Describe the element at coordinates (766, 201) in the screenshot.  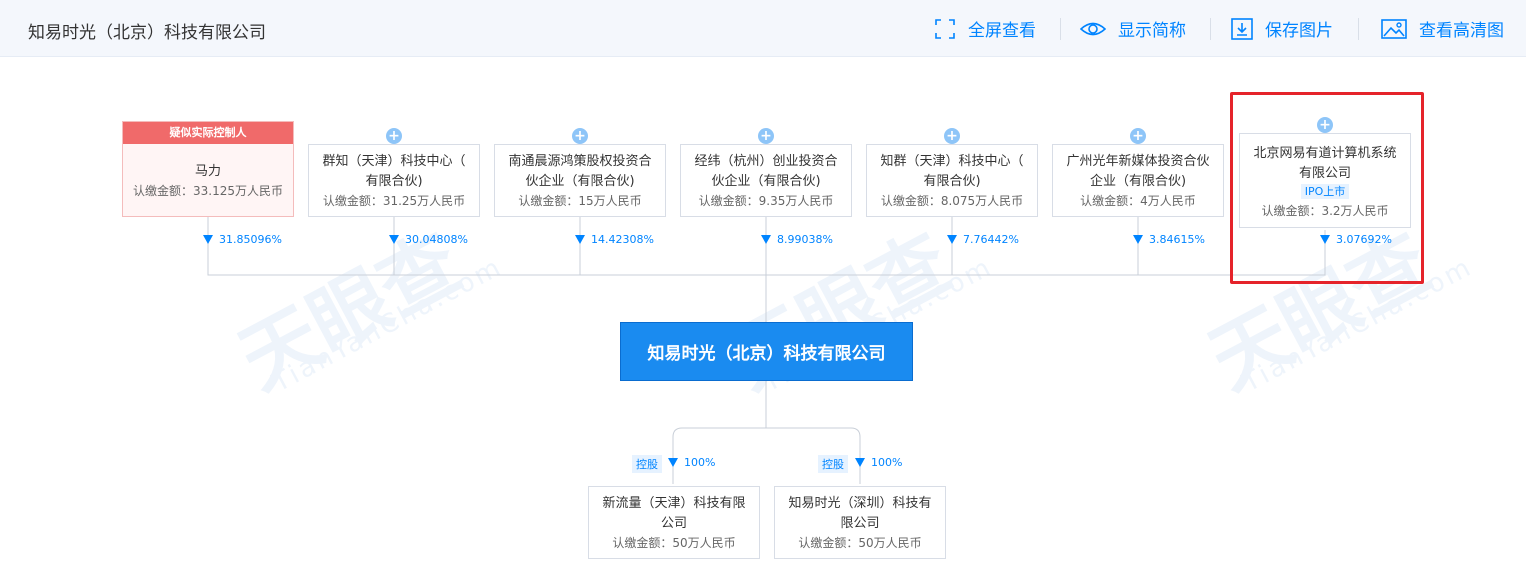
I see `shareholder-amount: 认缴金额：9.35万人民币` at that location.